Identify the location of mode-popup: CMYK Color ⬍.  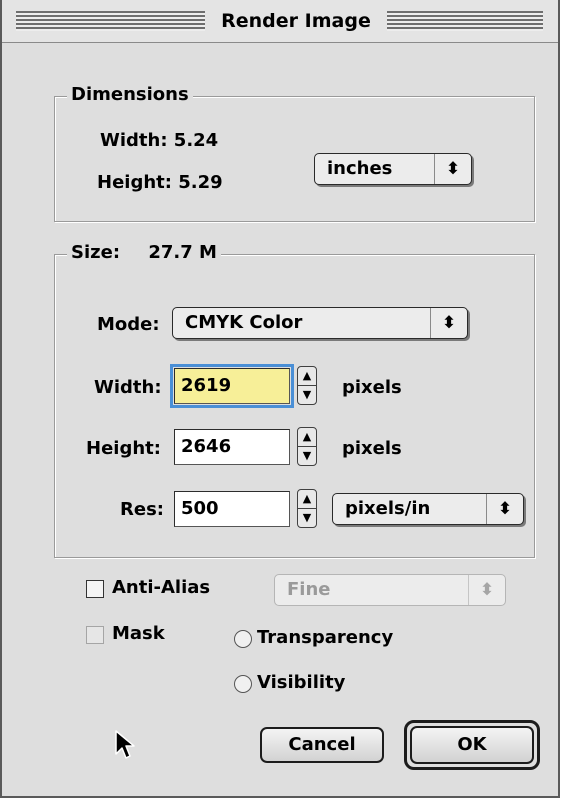
(320, 323).